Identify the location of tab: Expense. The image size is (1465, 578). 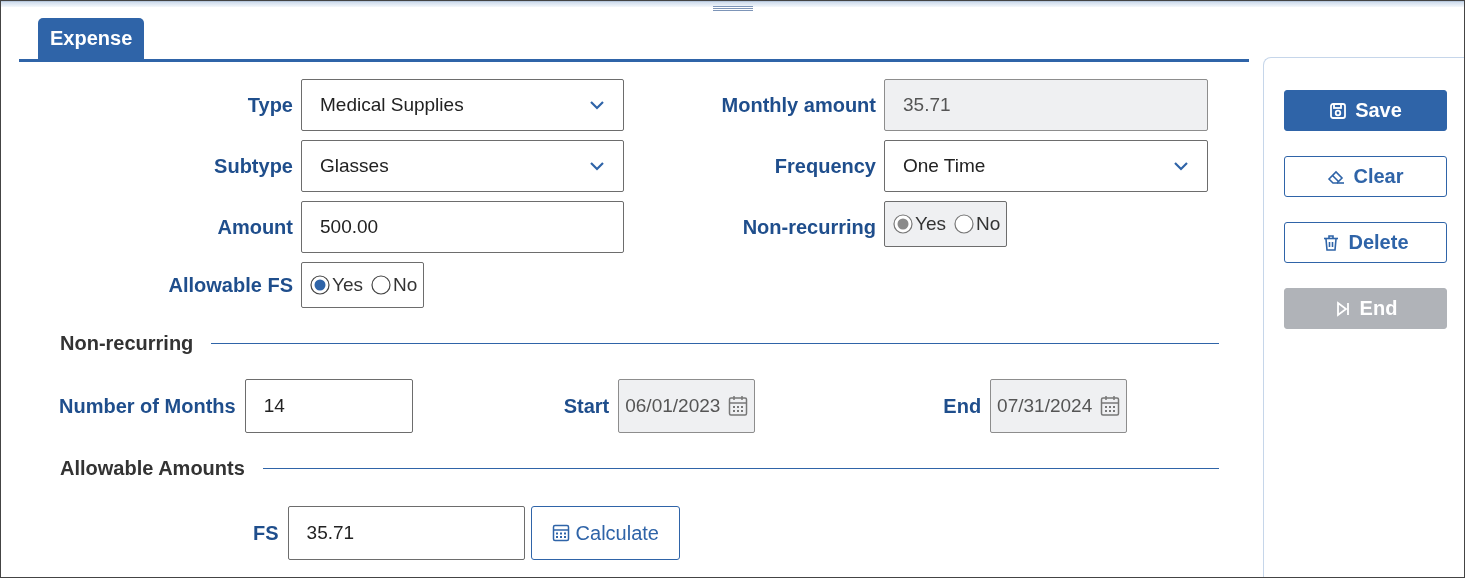
(91, 38).